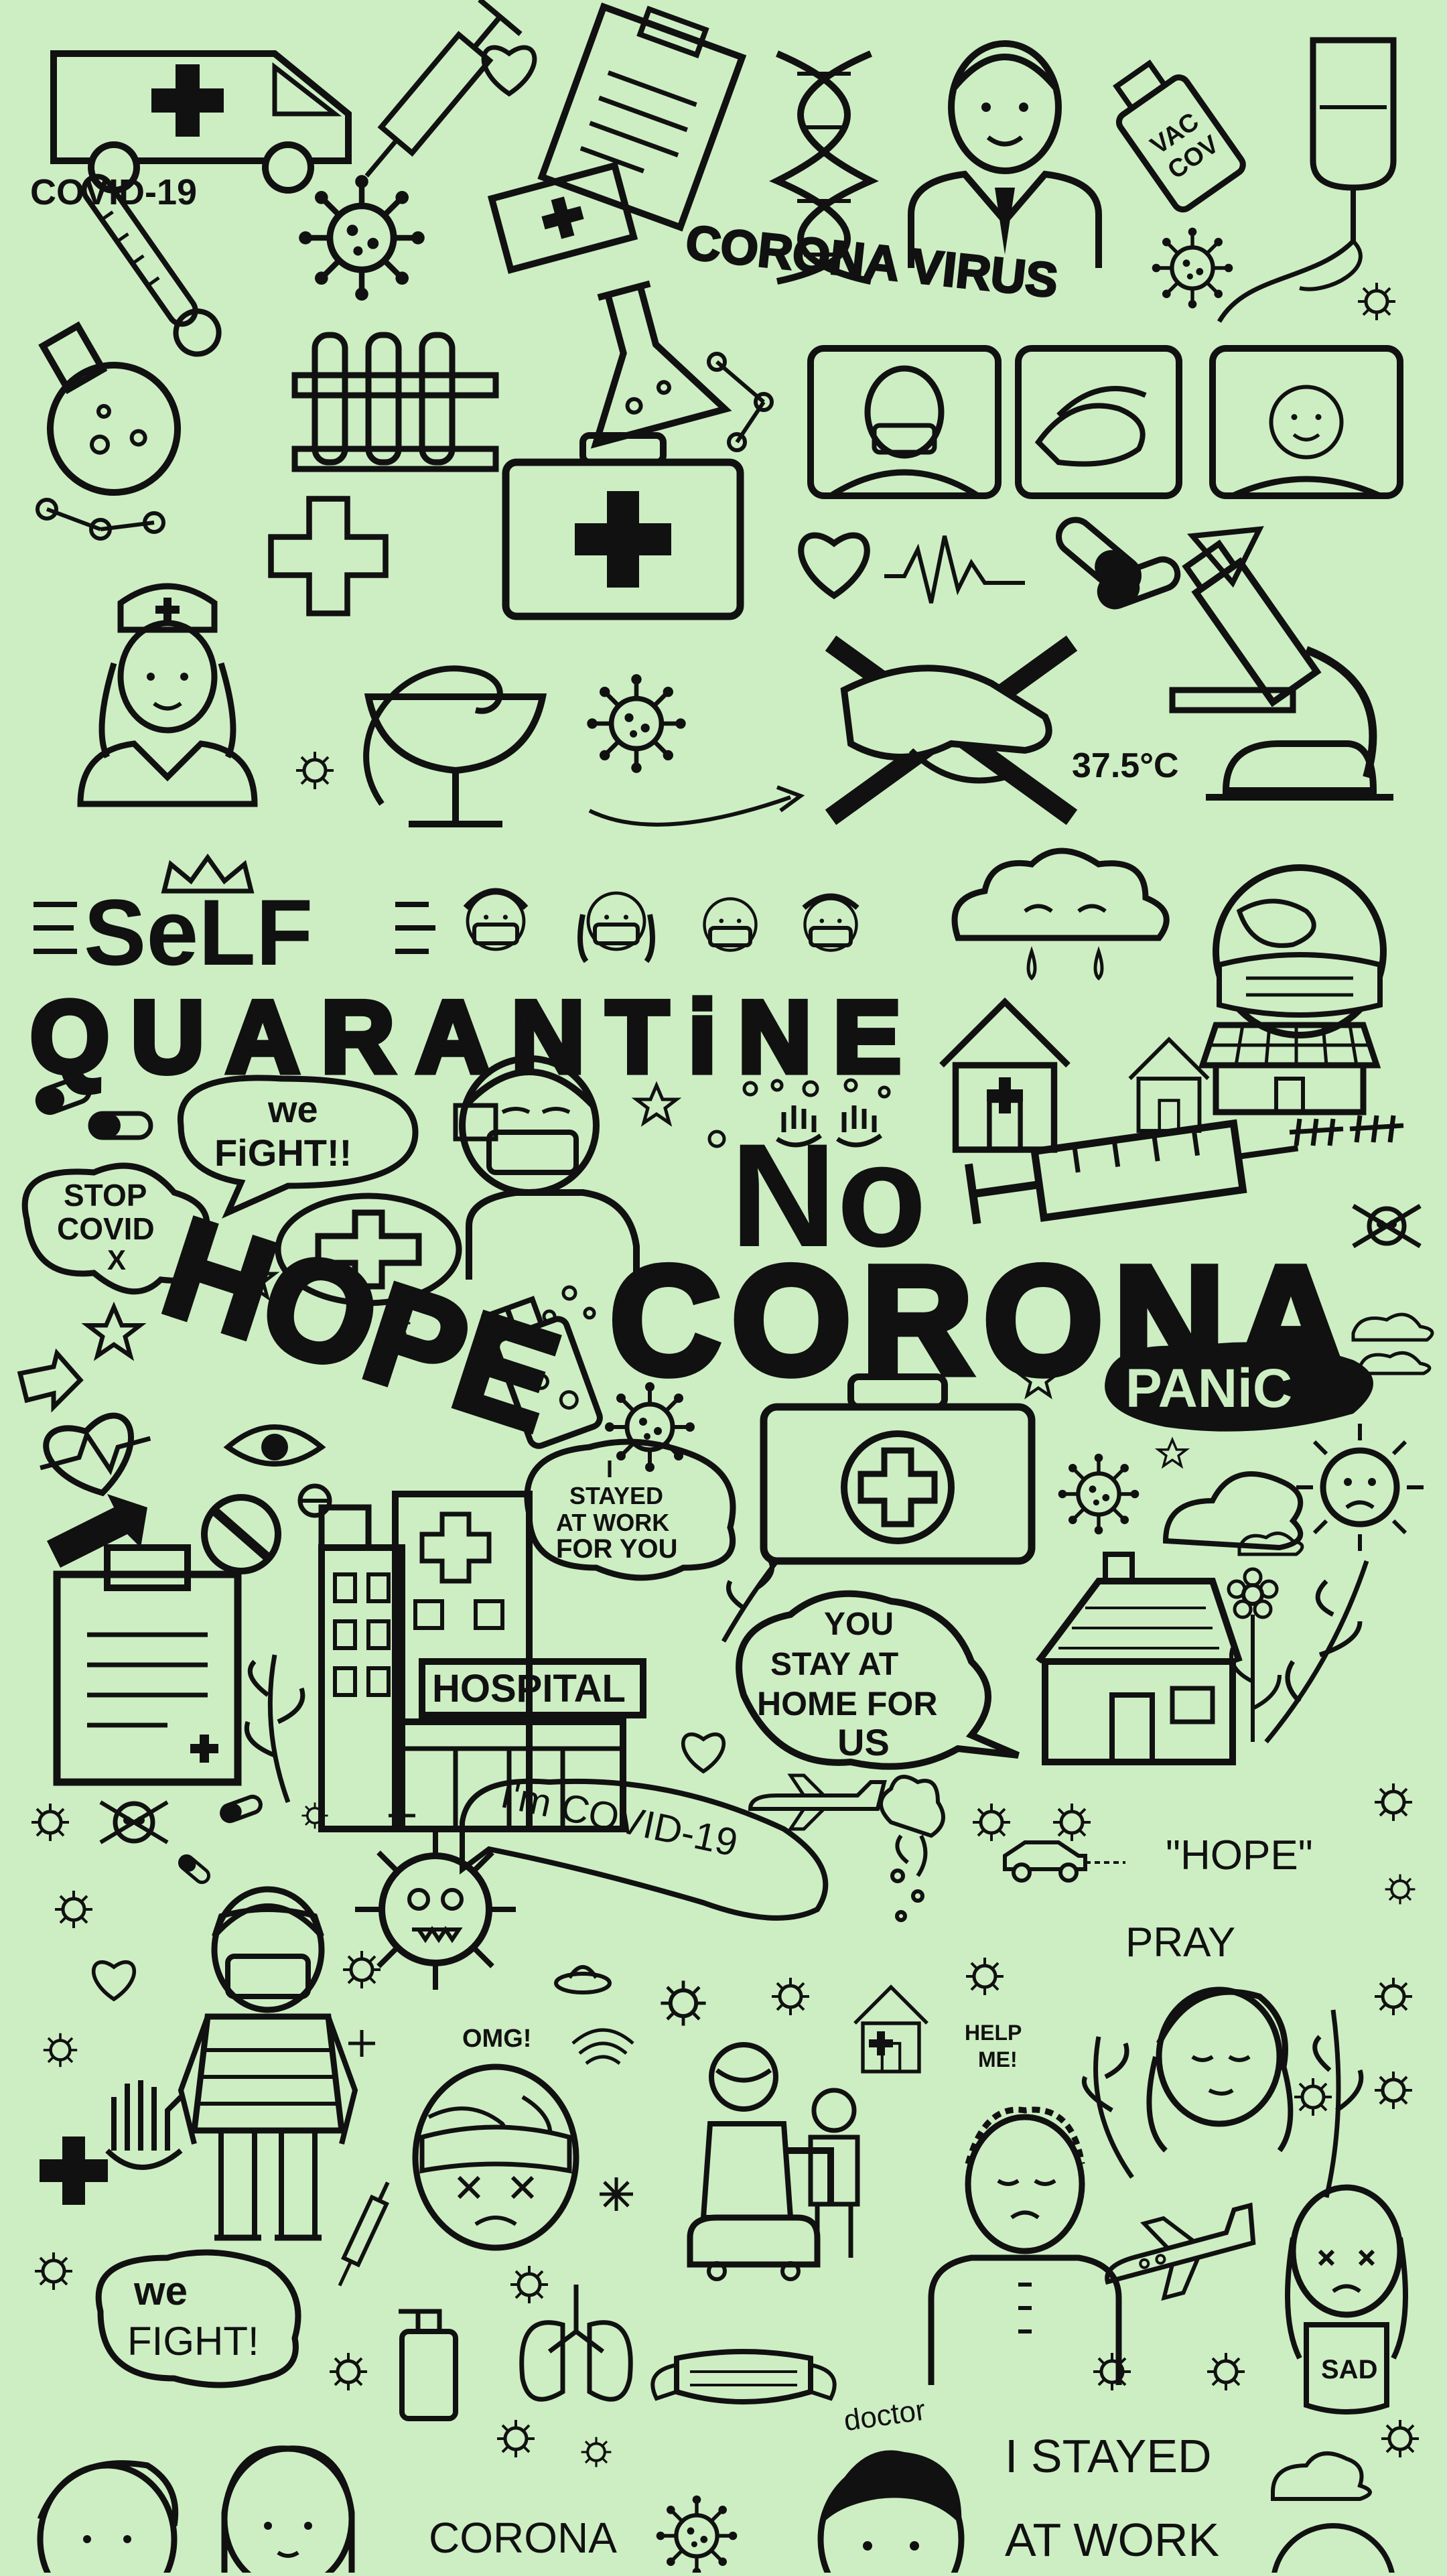  I want to click on face-mask-icon, so click(743, 2376).